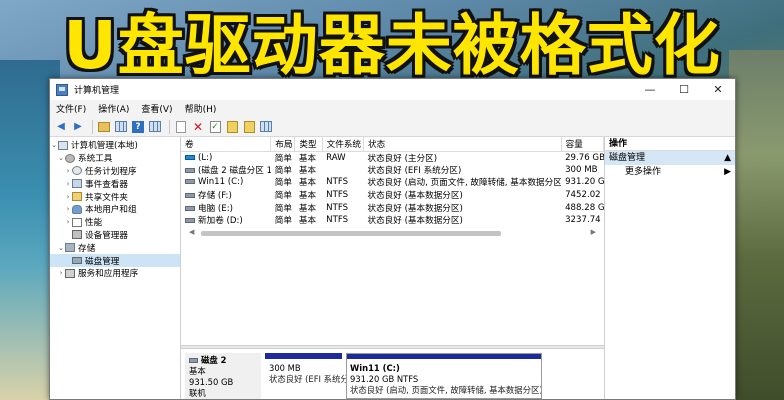 The image size is (784, 400). What do you see at coordinates (181, 127) in the screenshot?
I see `connect-icon` at bounding box center [181, 127].